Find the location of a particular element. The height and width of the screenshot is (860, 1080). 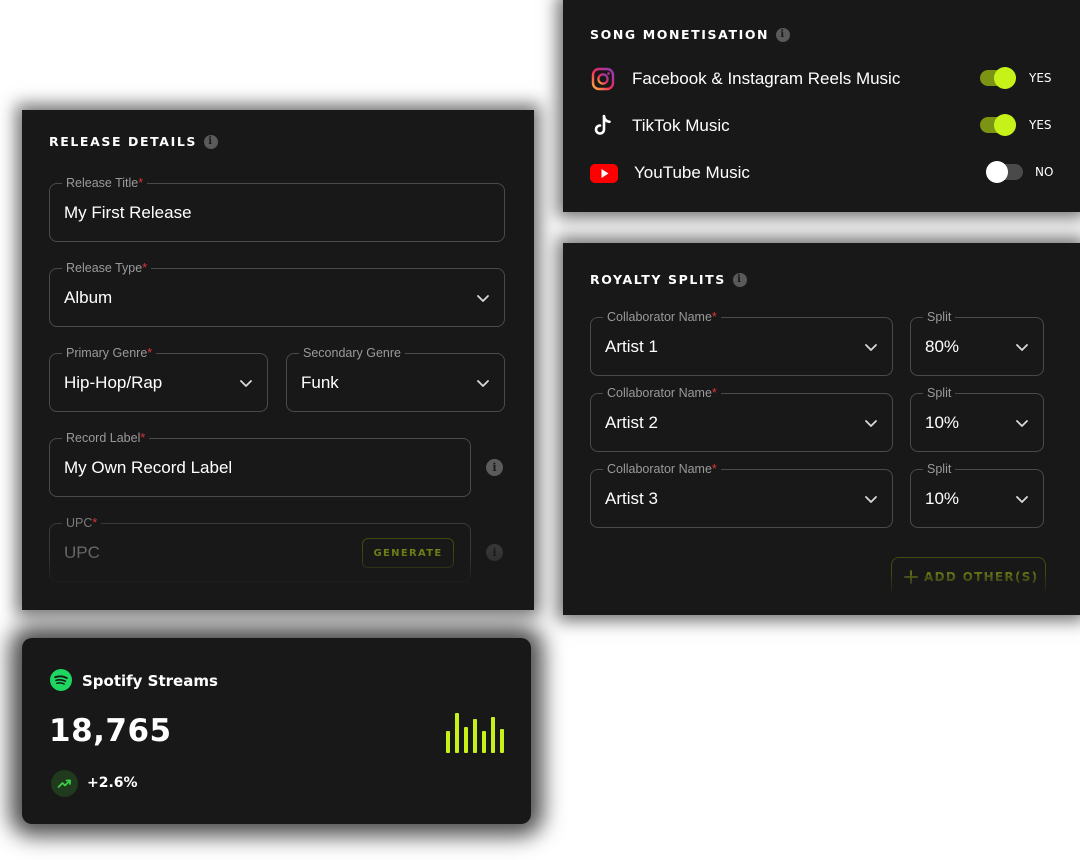

collaborator-name-select: Collaborator Name* Artist 3 is located at coordinates (741, 495).